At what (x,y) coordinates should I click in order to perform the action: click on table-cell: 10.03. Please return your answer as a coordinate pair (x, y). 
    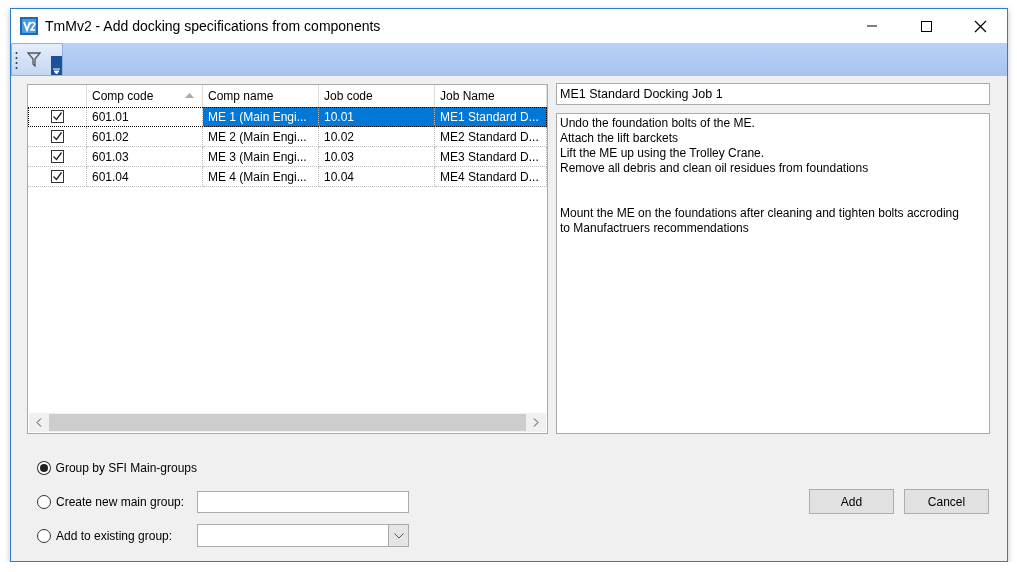
    Looking at the image, I should click on (377, 157).